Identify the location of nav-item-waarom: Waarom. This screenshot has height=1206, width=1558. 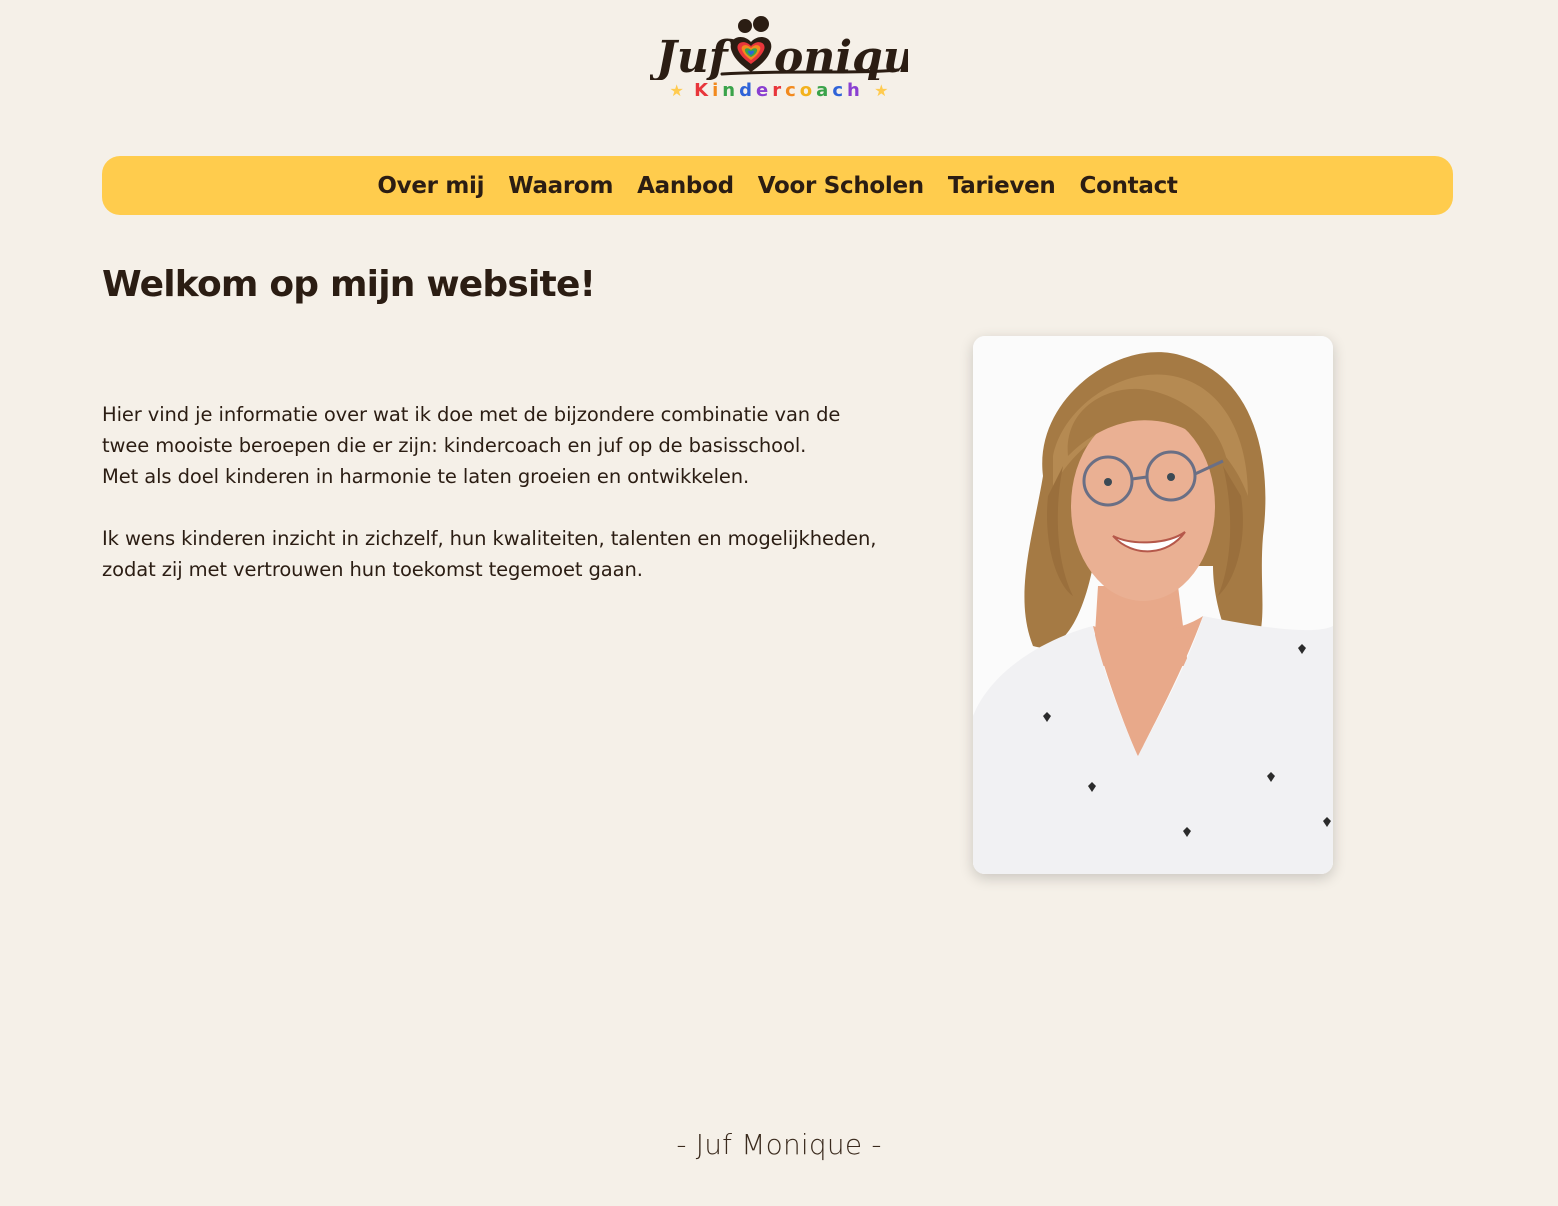
(560, 186).